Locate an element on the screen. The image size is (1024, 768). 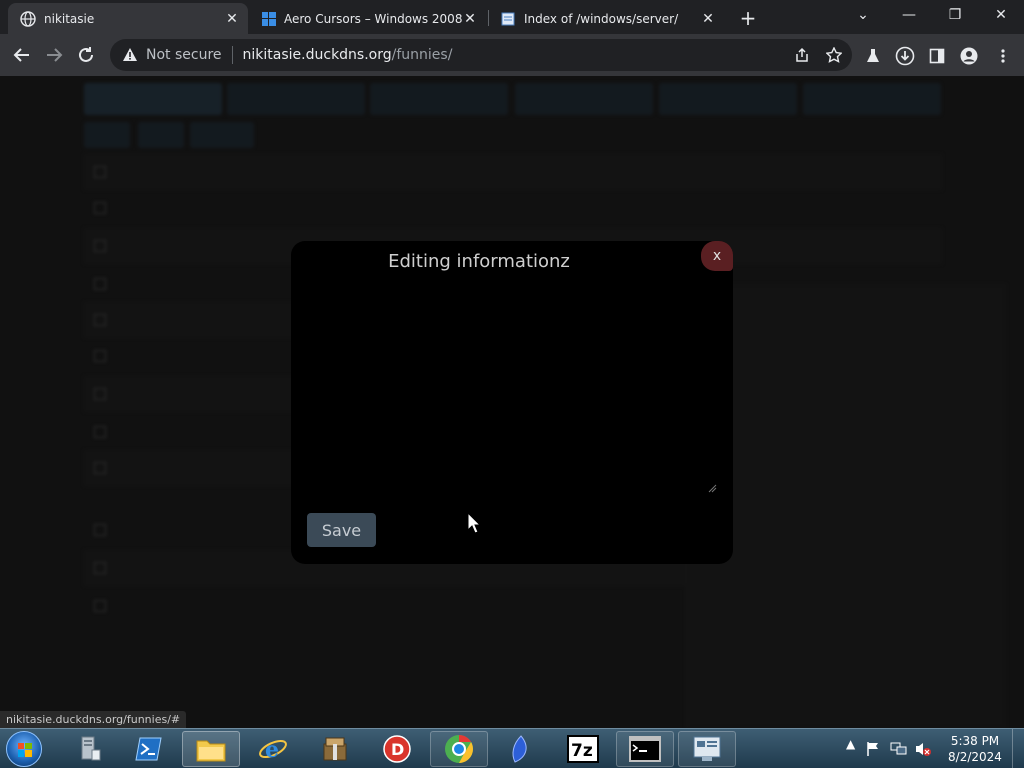
info-textarea is located at coordinates (513, 389).